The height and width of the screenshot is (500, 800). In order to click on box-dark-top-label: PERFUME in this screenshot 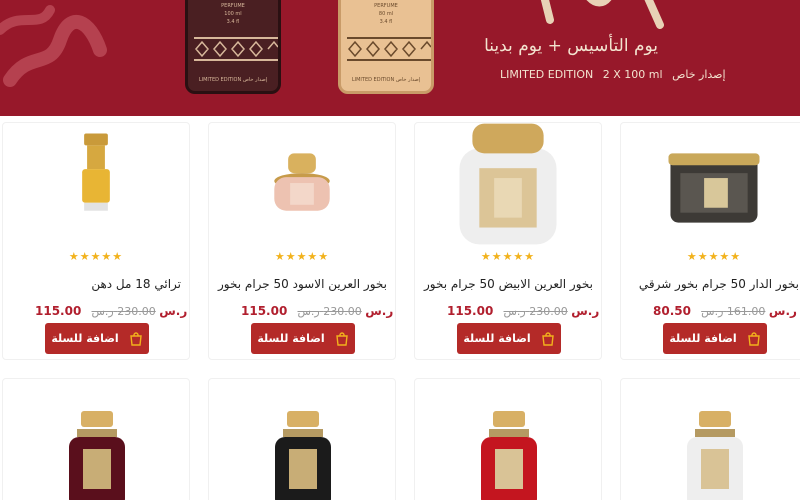, I will do `click(233, 6)`.